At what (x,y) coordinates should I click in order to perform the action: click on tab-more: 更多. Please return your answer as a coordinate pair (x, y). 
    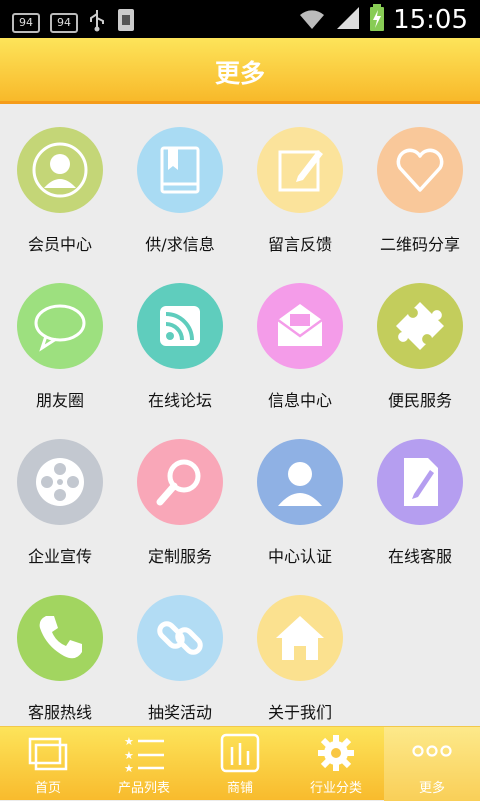
    Looking at the image, I should click on (432, 764).